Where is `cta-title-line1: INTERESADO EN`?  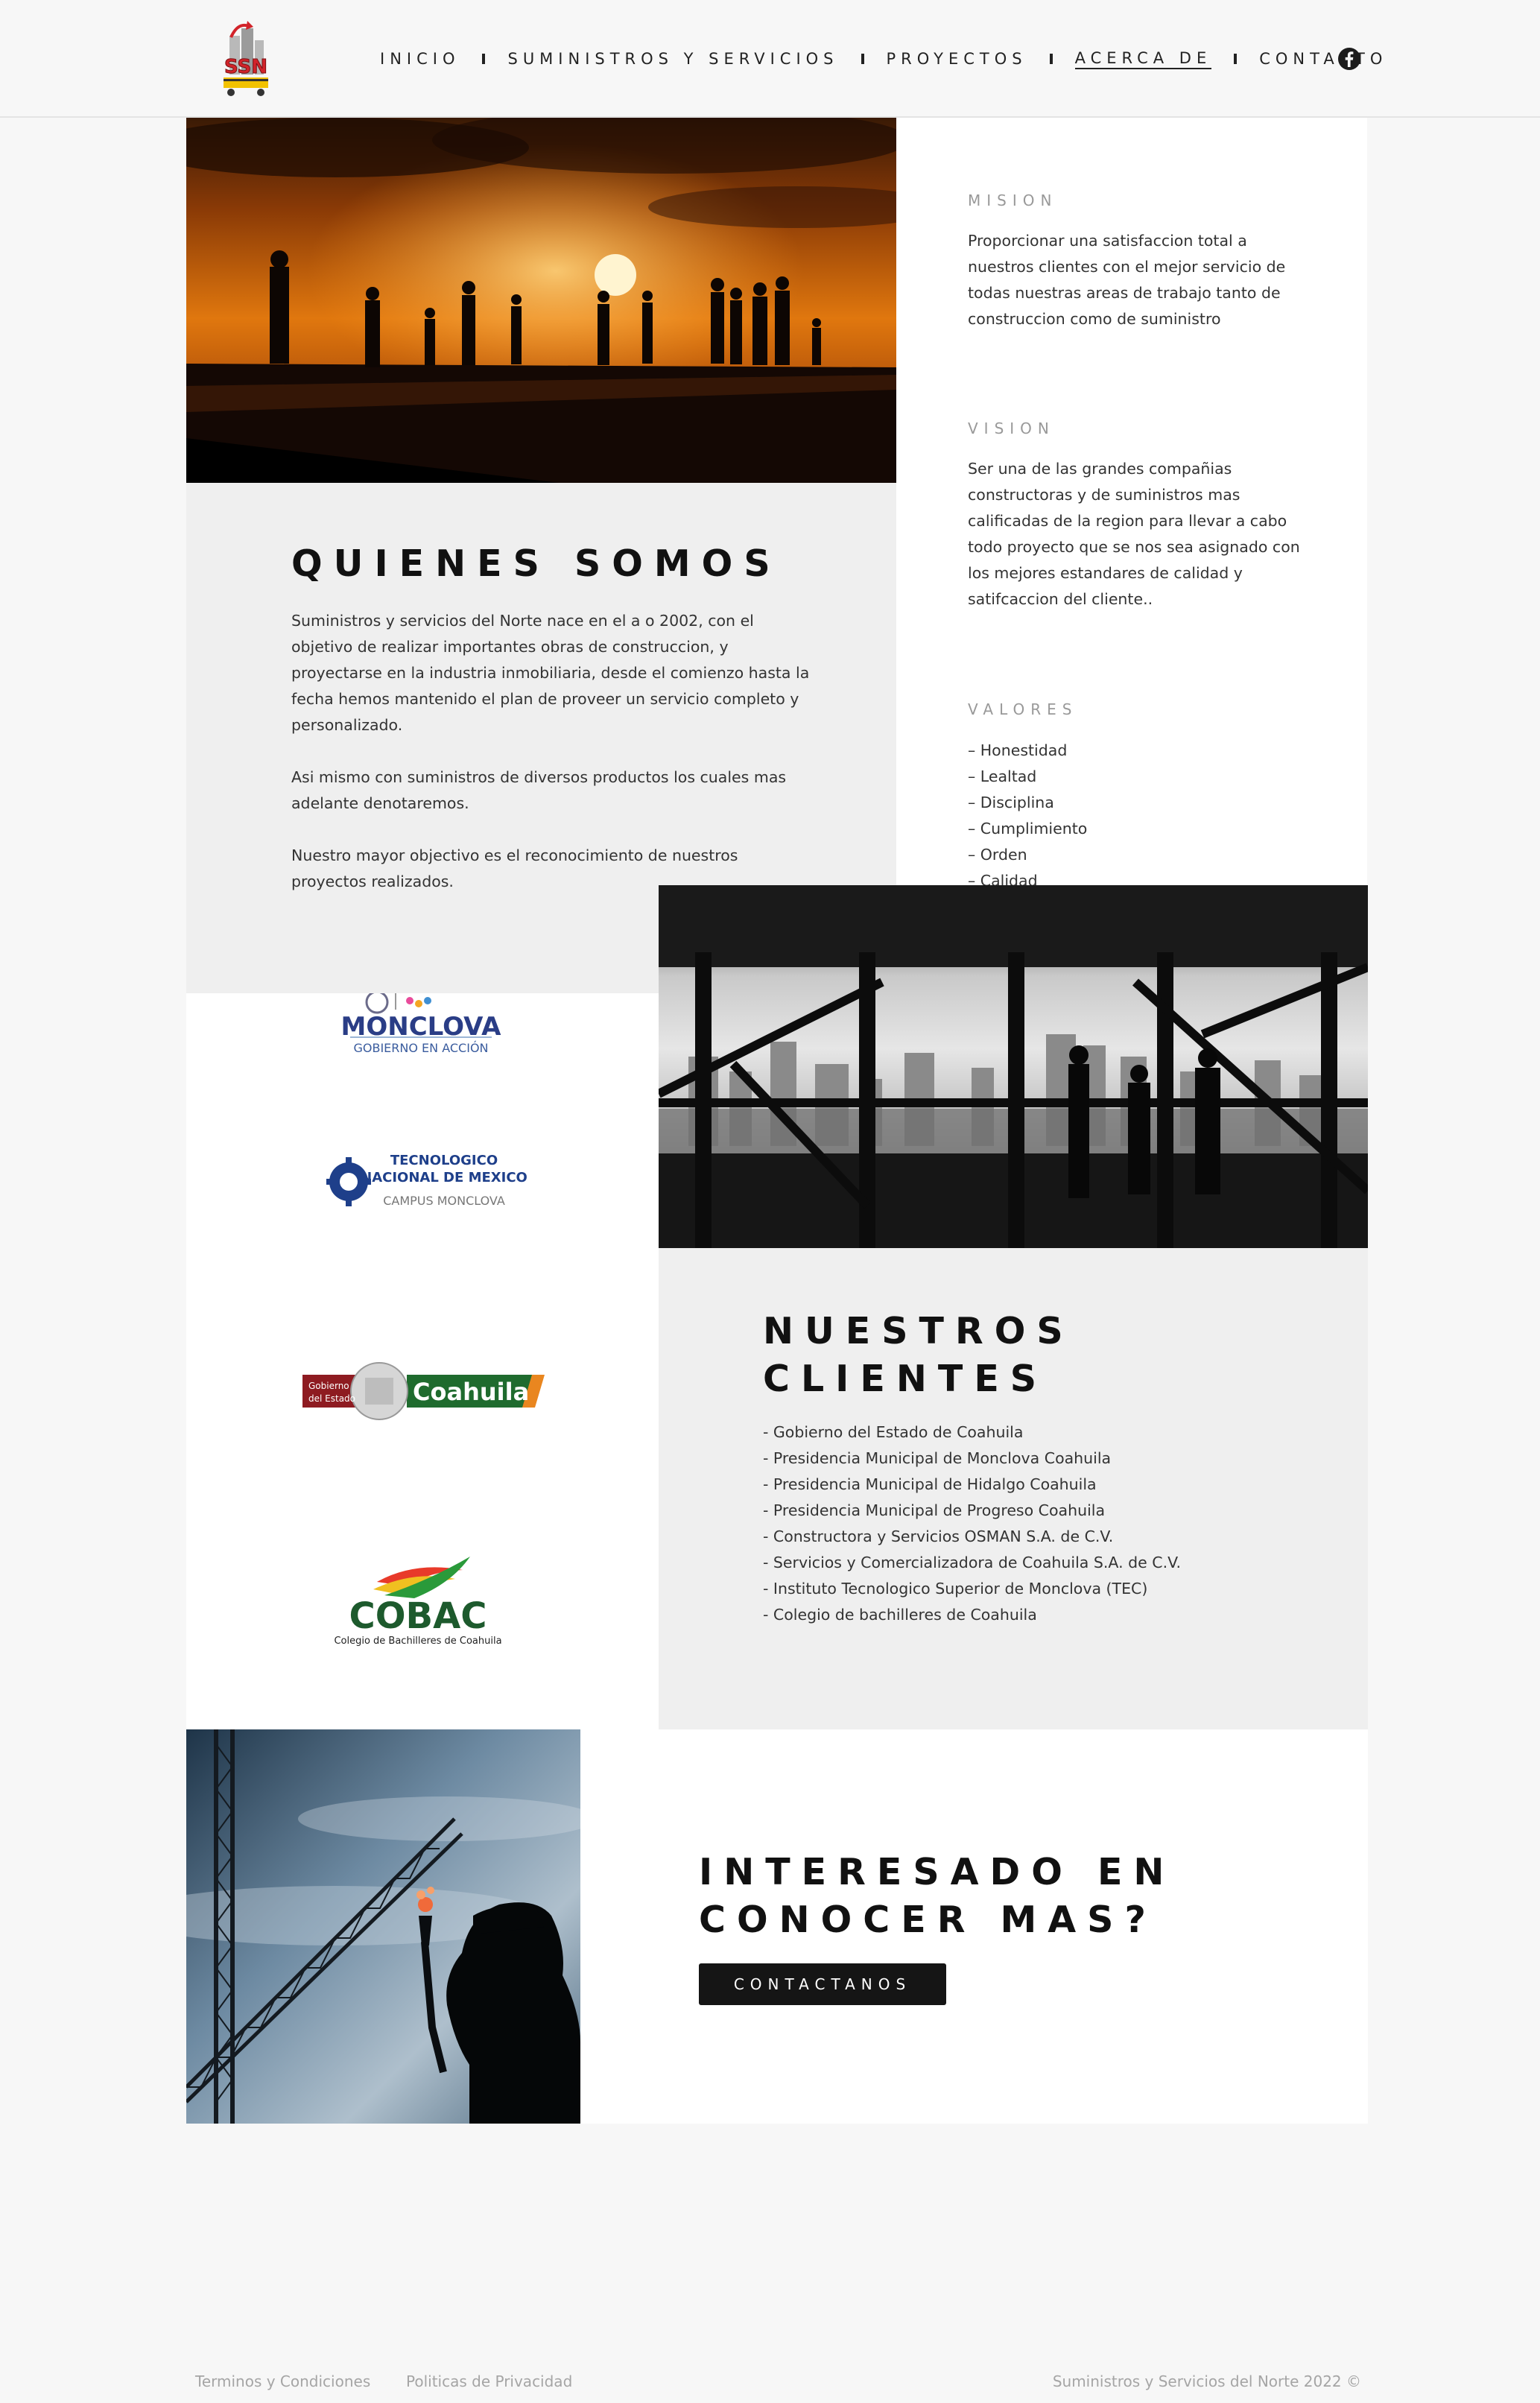
cta-title-line1: INTERESADO EN is located at coordinates (937, 1872).